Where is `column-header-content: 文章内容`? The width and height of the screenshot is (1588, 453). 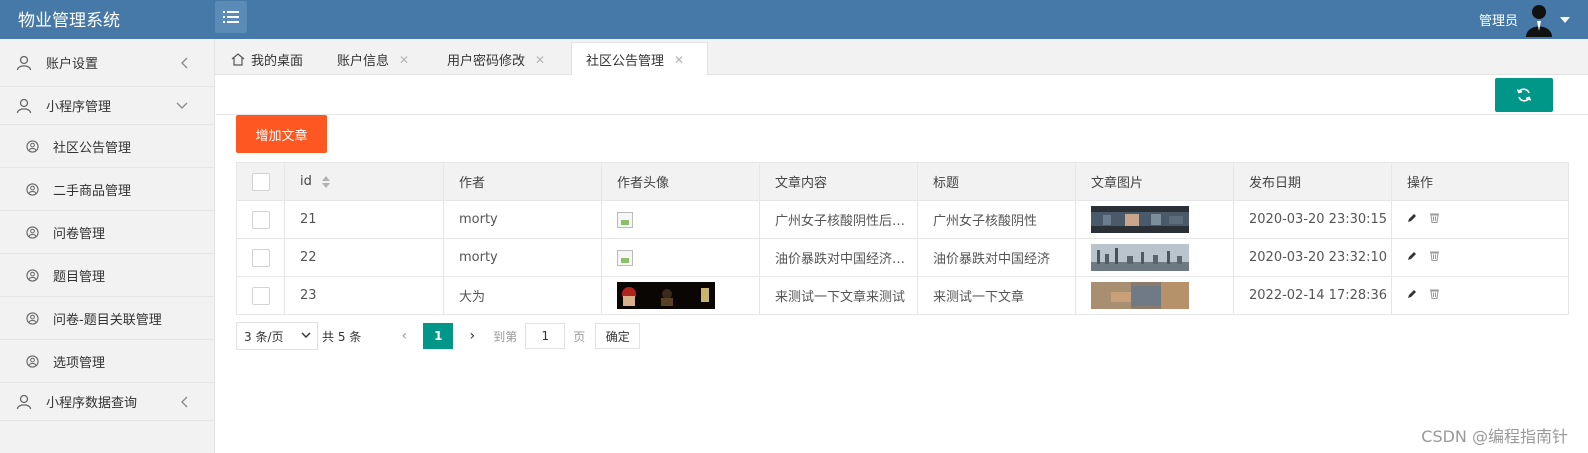 column-header-content: 文章内容 is located at coordinates (838, 181).